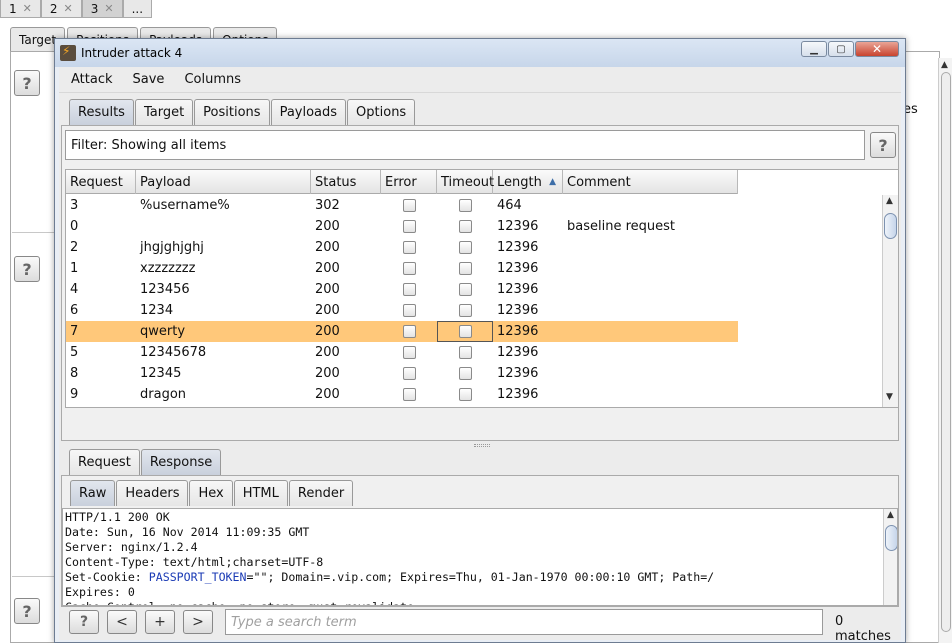  I want to click on bg-tab-3: 3 ✕, so click(102, 9).